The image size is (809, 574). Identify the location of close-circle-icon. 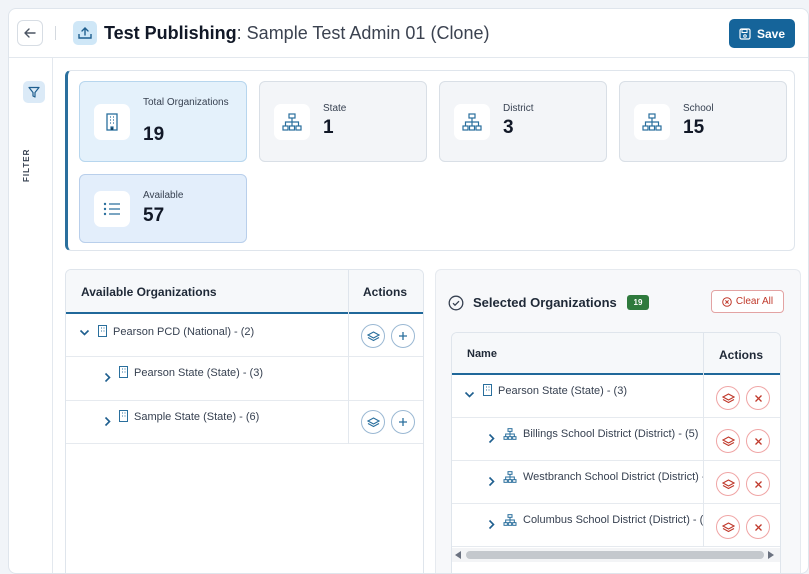
(727, 301).